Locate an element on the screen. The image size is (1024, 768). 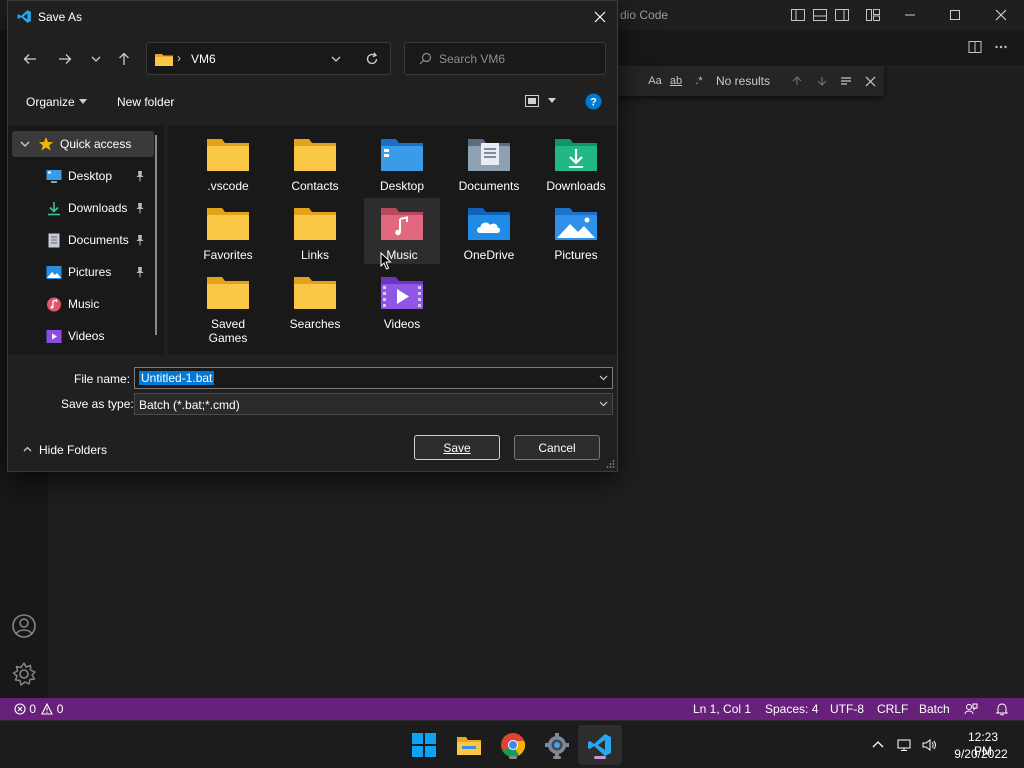
breadcrumb-current: VM6 is located at coordinates (203, 59).